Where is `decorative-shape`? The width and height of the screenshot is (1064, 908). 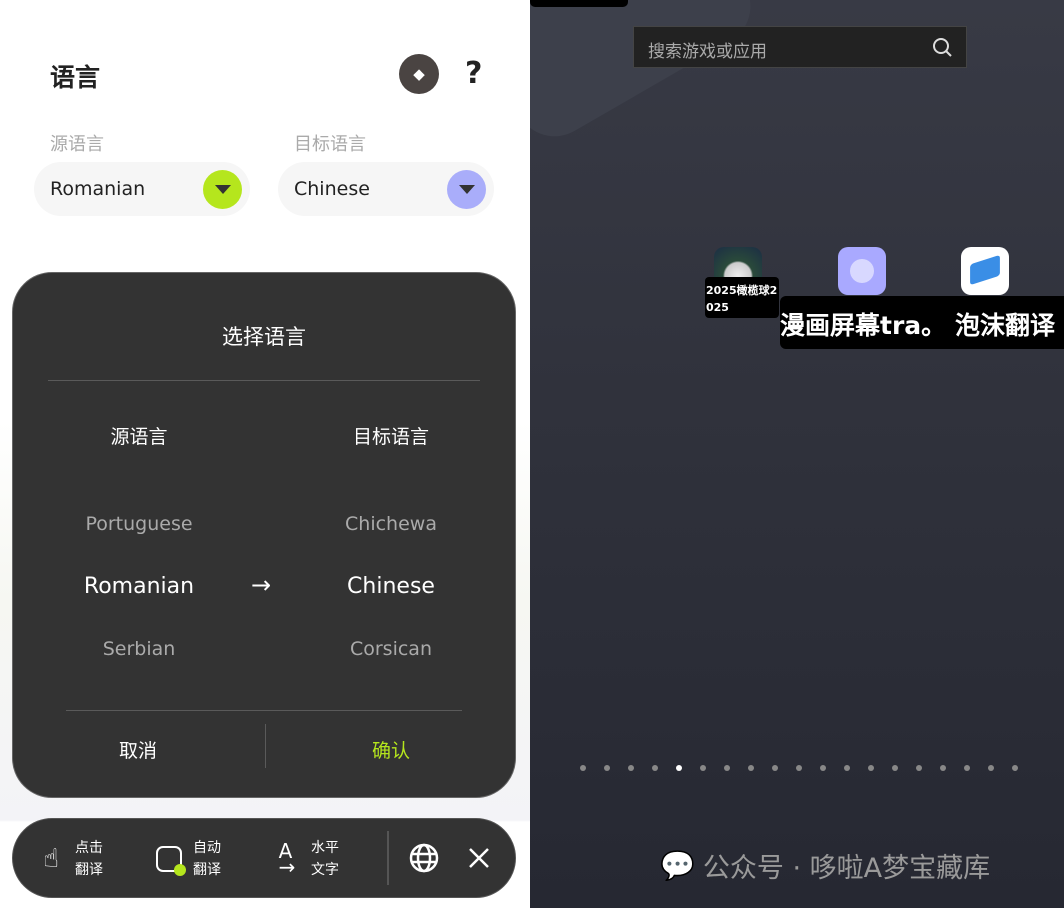 decorative-shape is located at coordinates (648, 75).